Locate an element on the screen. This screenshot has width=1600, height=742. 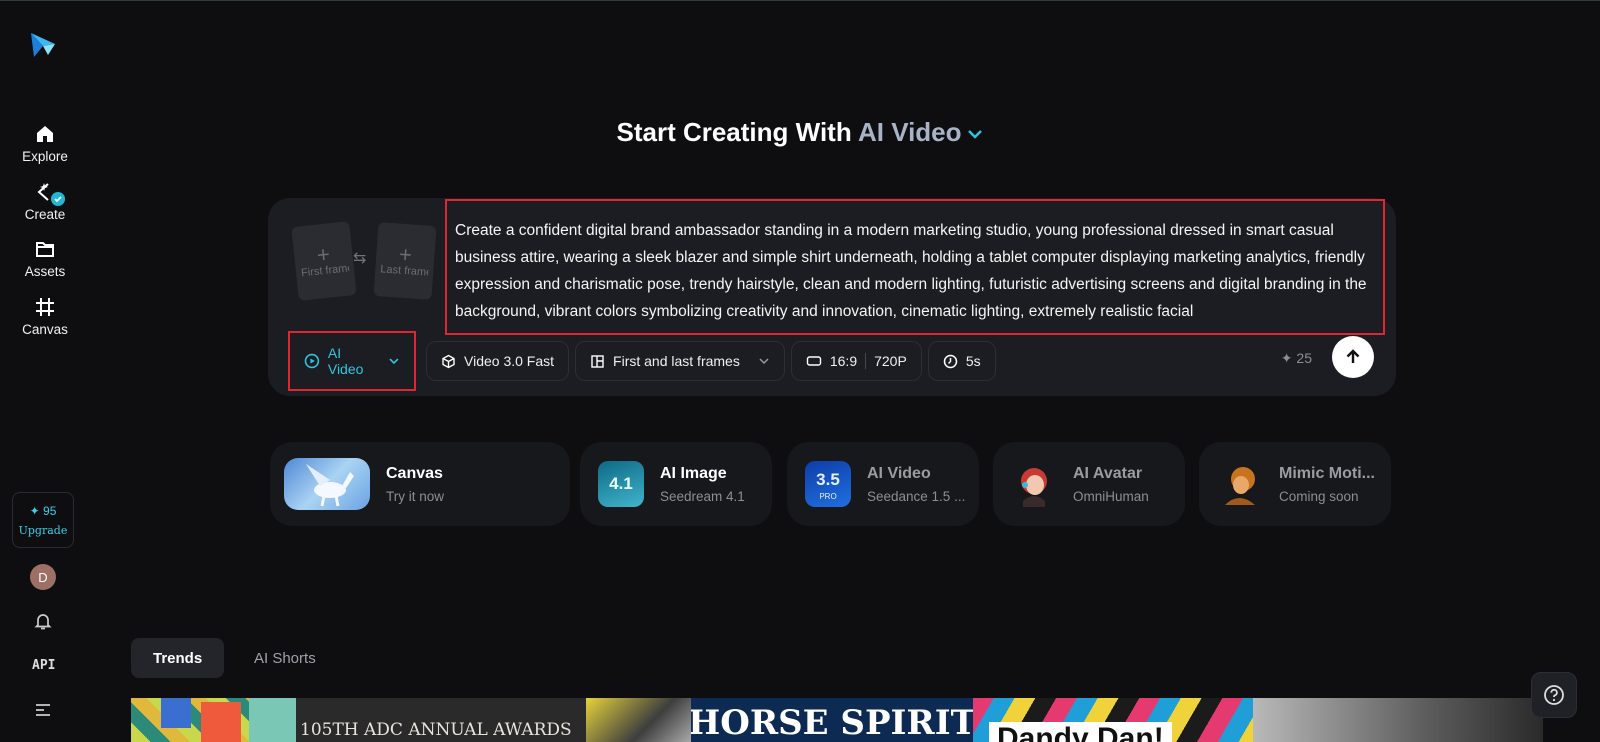
resolution-label: 720P is located at coordinates (890, 361).